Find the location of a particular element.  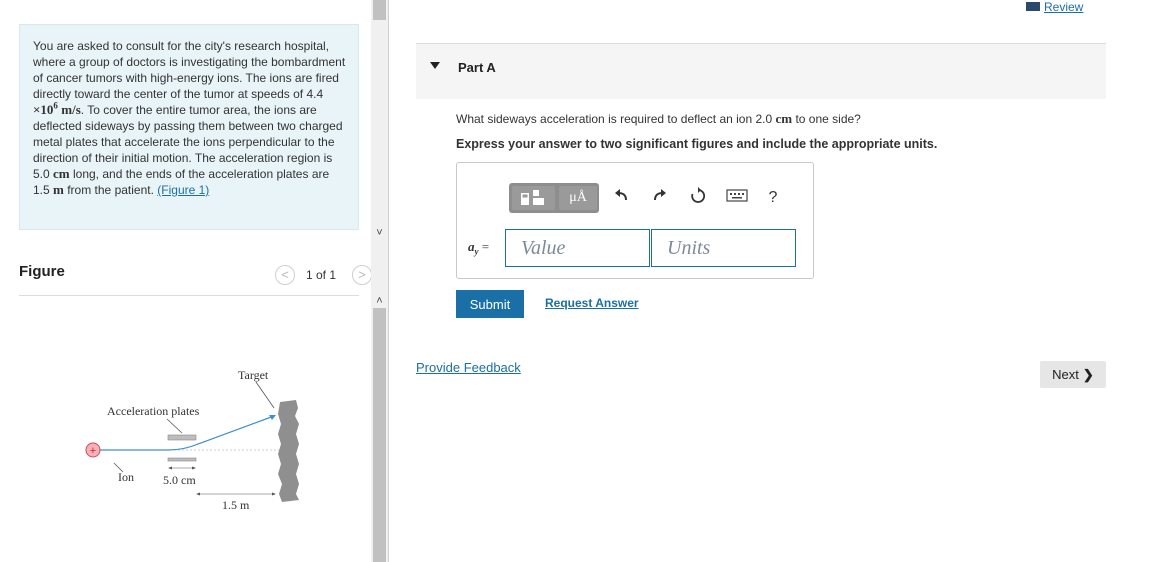

target-tumor is located at coordinates (288, 451).